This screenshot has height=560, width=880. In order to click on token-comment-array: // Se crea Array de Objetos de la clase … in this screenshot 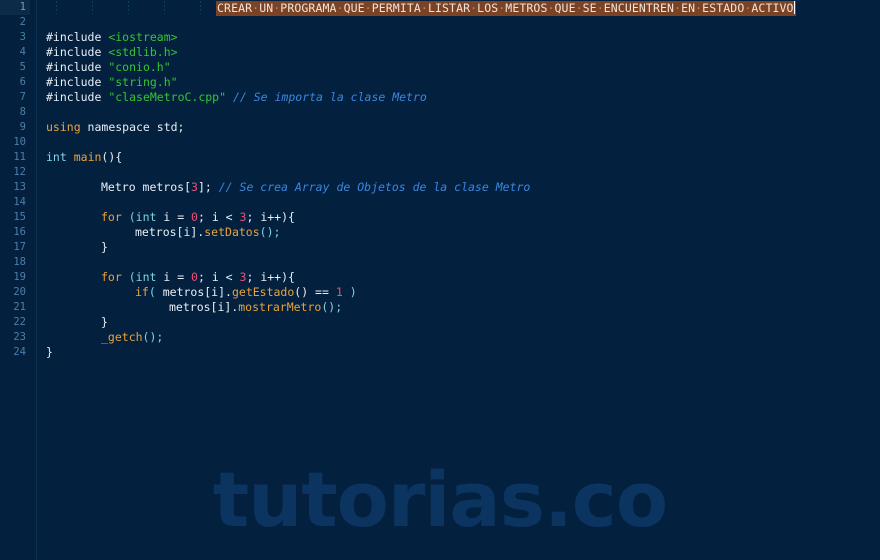, I will do `click(374, 187)`.